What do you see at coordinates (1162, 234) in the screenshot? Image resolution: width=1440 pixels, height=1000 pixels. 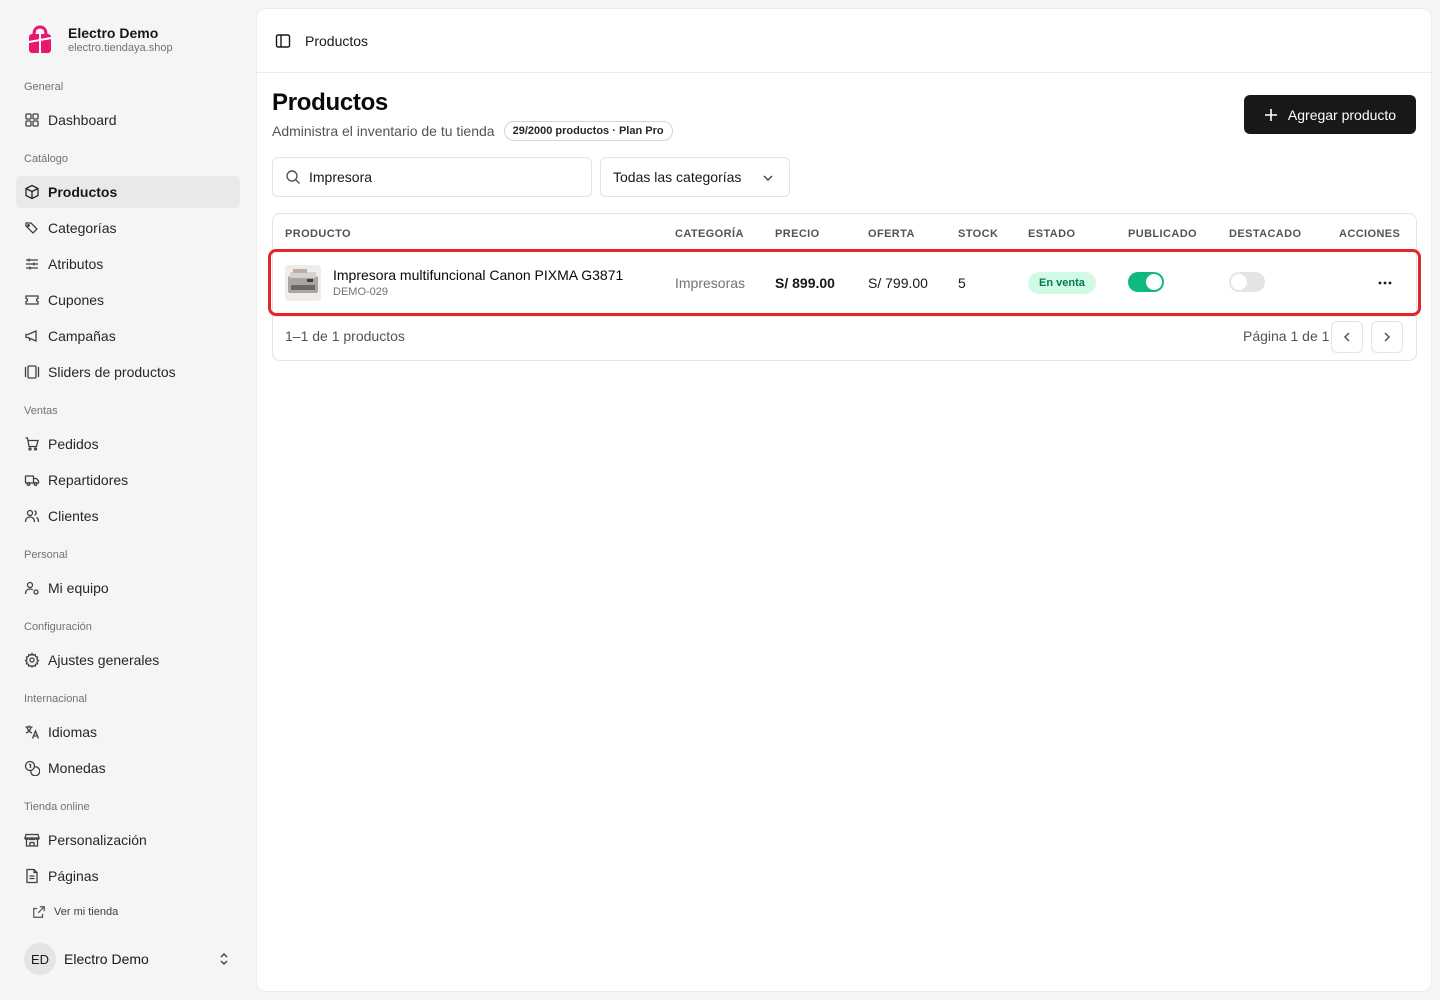 I see `col-header-publicado: PUBLICADO` at bounding box center [1162, 234].